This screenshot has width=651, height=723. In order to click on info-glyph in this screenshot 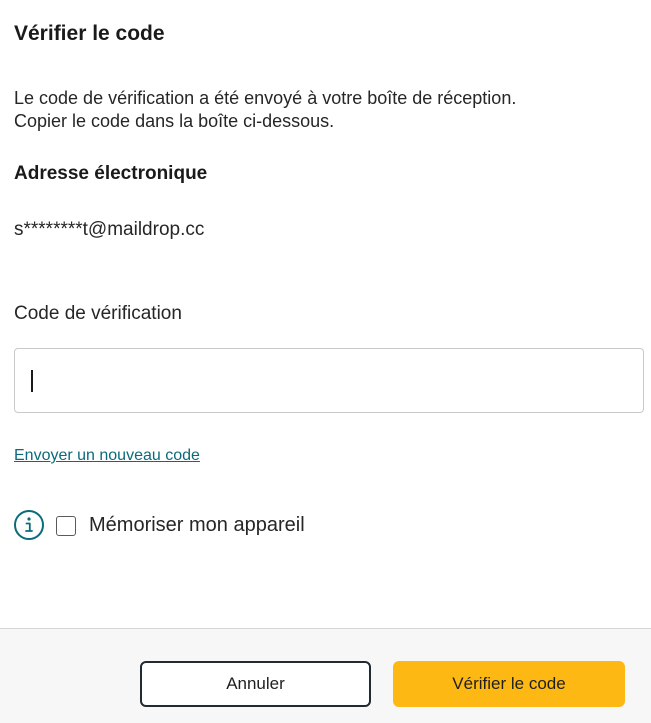, I will do `click(29, 524)`.